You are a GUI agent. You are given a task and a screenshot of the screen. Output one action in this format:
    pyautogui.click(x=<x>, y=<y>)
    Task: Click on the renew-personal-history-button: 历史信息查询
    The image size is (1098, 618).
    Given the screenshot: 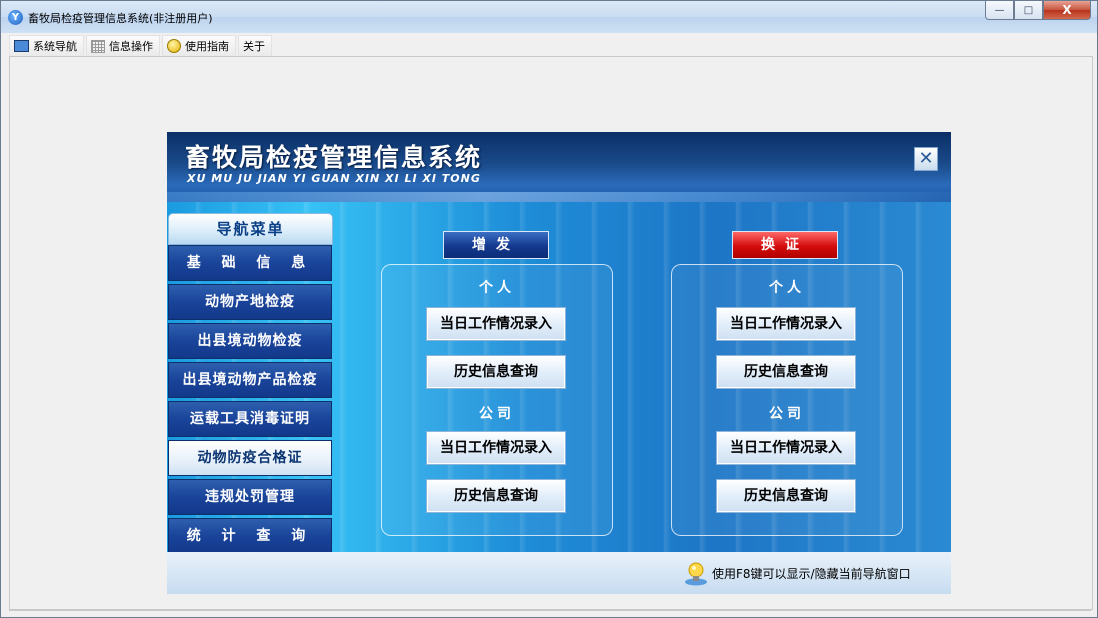 What is the action you would take?
    pyautogui.click(x=786, y=372)
    